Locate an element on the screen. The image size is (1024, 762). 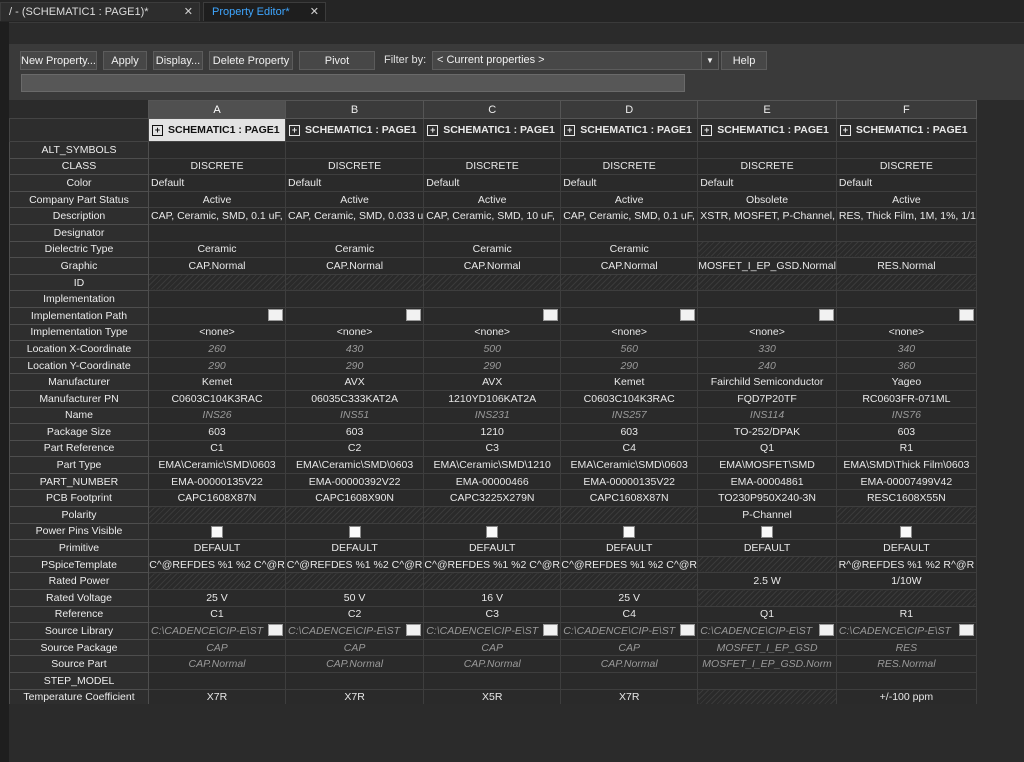
property-cell: RESC1608X55N is located at coordinates (906, 498).